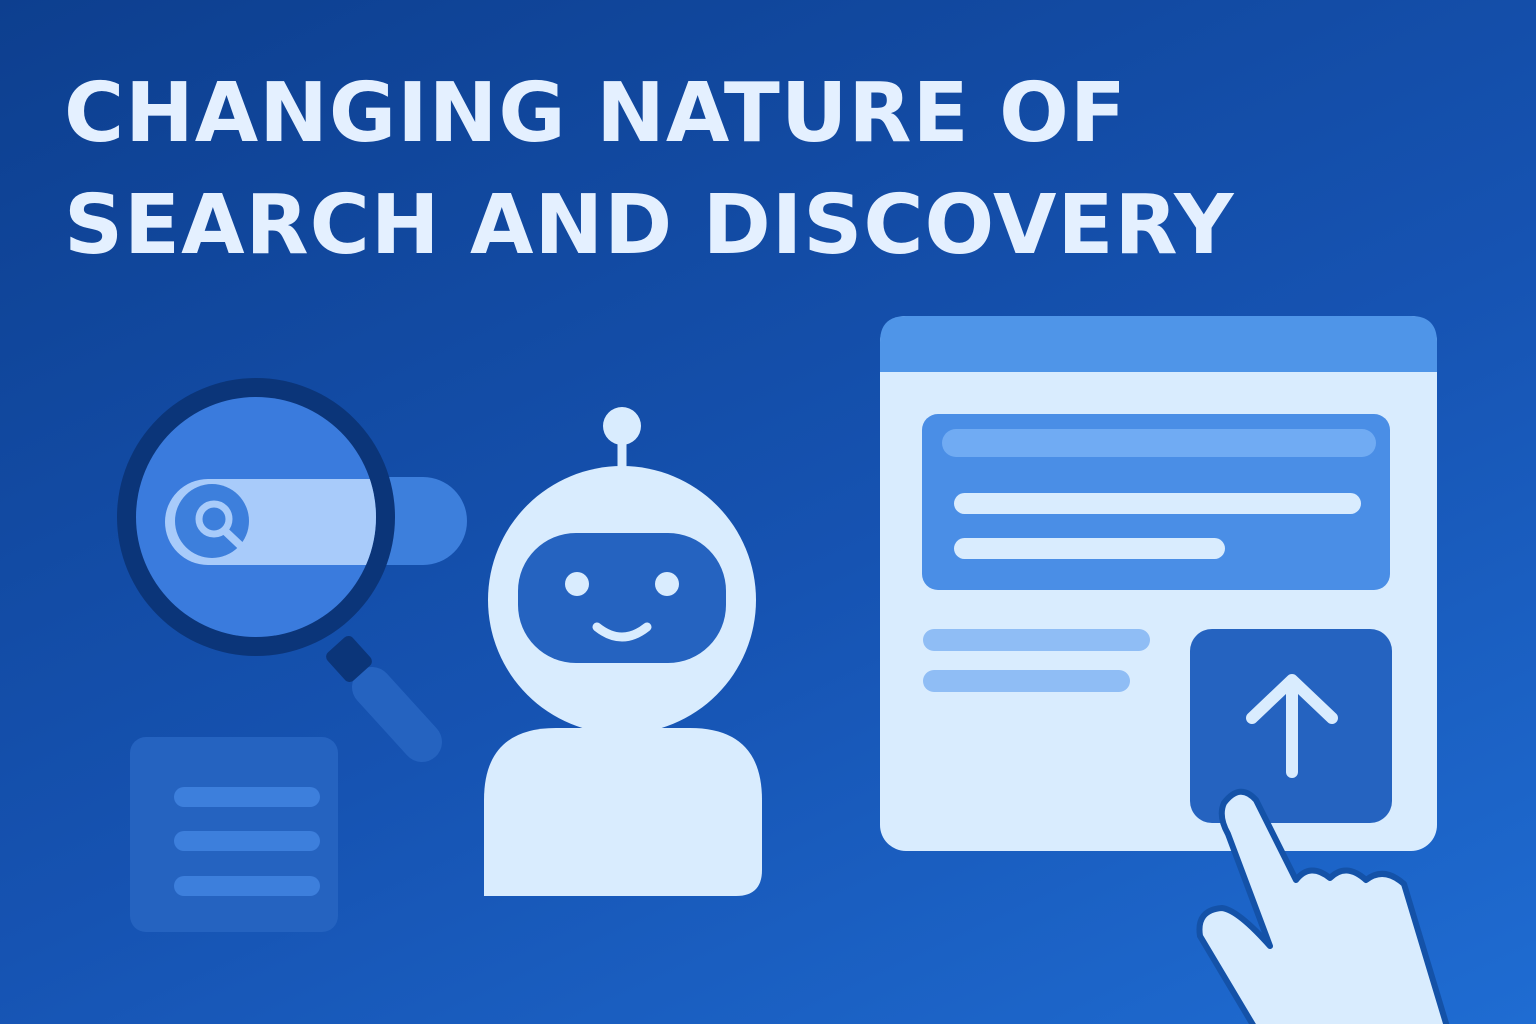 This screenshot has width=1536, height=1024. Describe the element at coordinates (234, 834) in the screenshot. I see `document-icon` at that location.